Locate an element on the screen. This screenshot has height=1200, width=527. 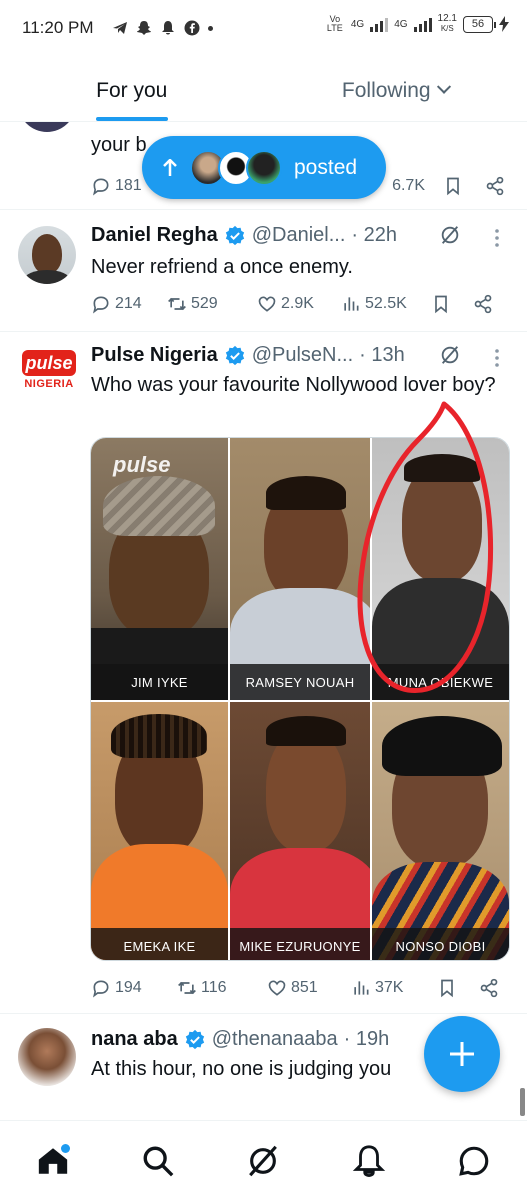
tweet-header: Daniel Regha @Daniel... · 22h is located at coordinates (244, 235).